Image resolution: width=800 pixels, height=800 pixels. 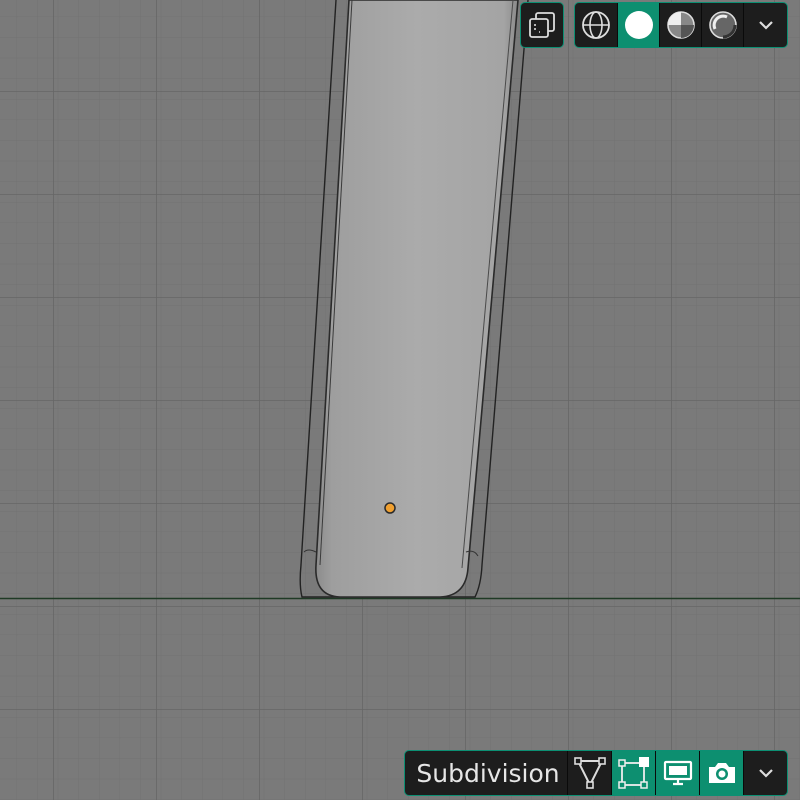 I want to click on viewport-display-icon, so click(x=678, y=773).